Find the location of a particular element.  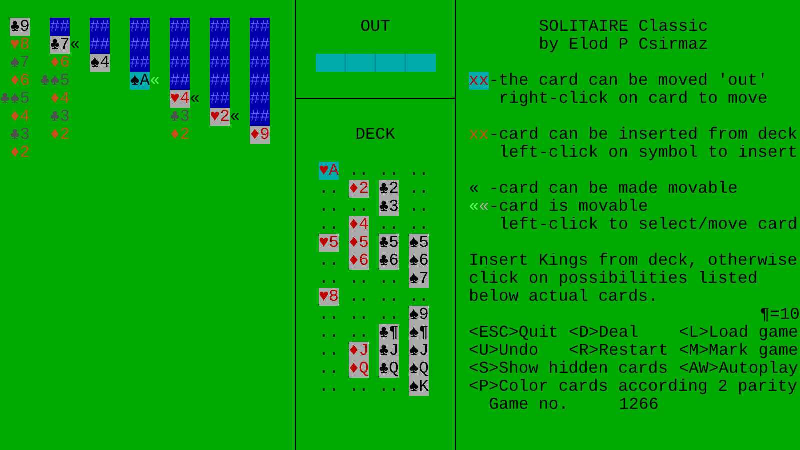

playing-card: ♠J is located at coordinates (419, 351).